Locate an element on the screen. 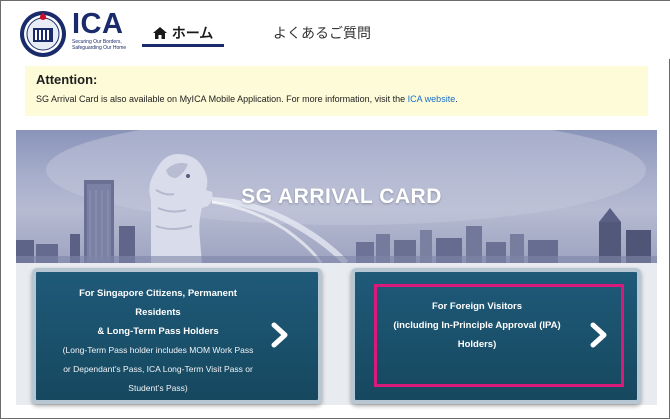 The height and width of the screenshot is (419, 670). ica-website-link: ICA website is located at coordinates (432, 99).